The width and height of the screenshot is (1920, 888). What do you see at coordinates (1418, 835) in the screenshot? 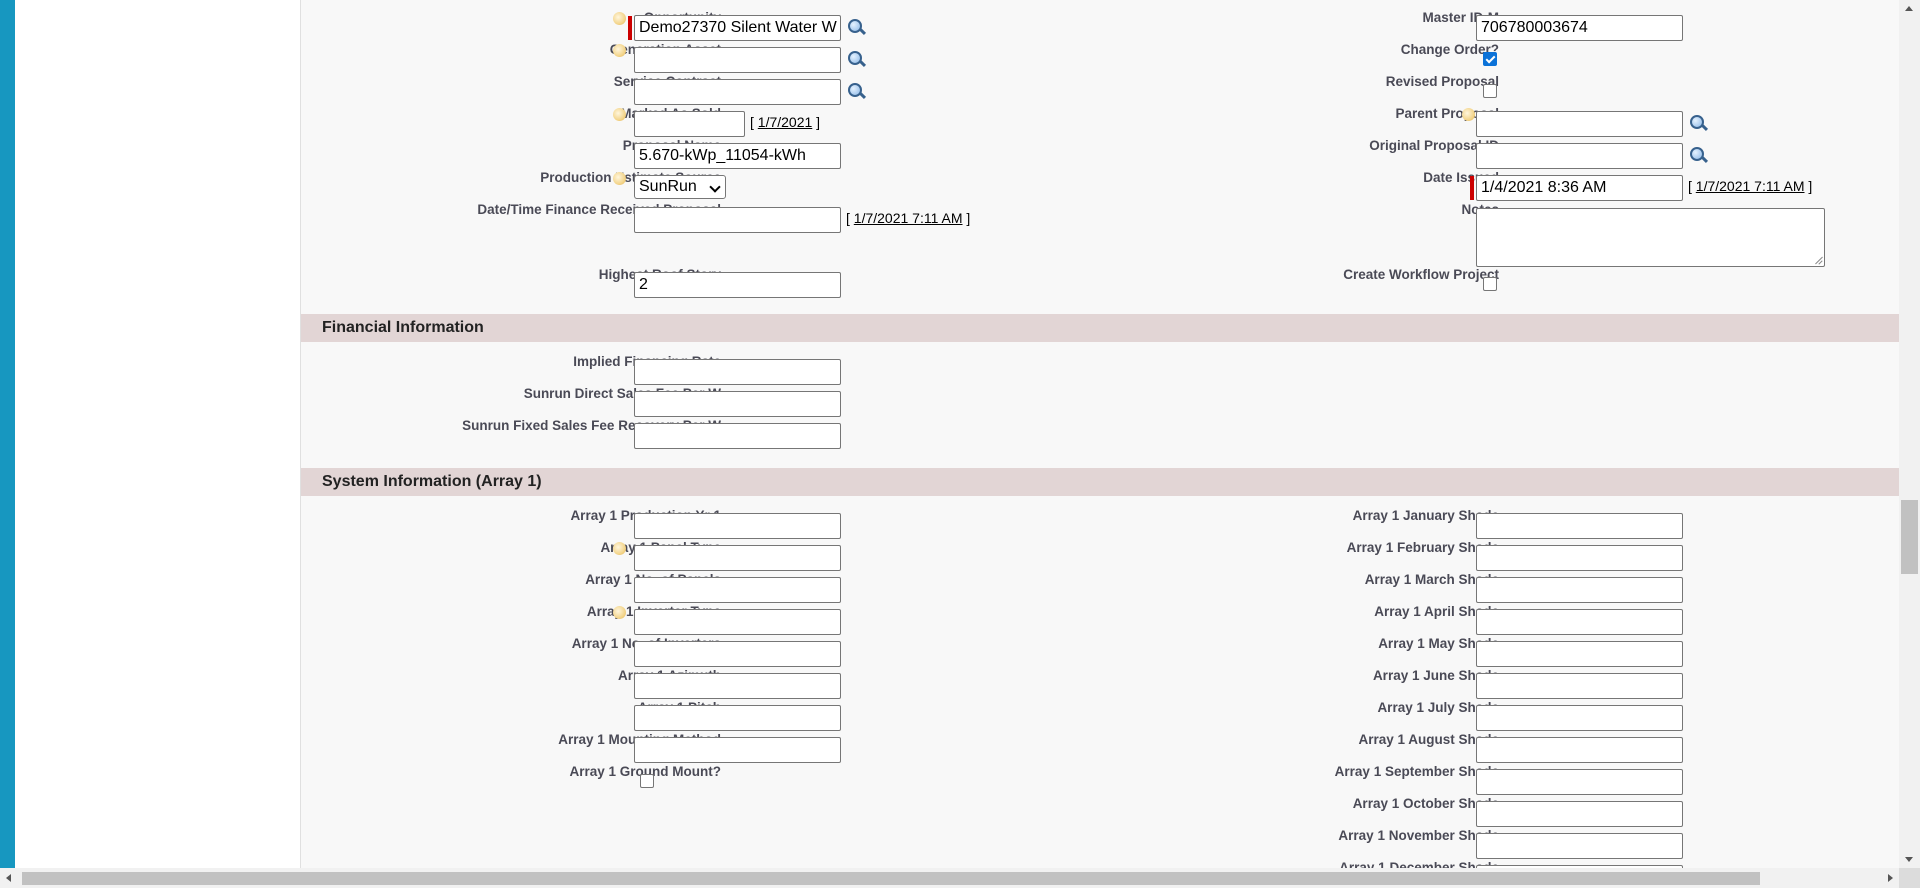
I see `shade-label: Array 1 November Shade` at bounding box center [1418, 835].